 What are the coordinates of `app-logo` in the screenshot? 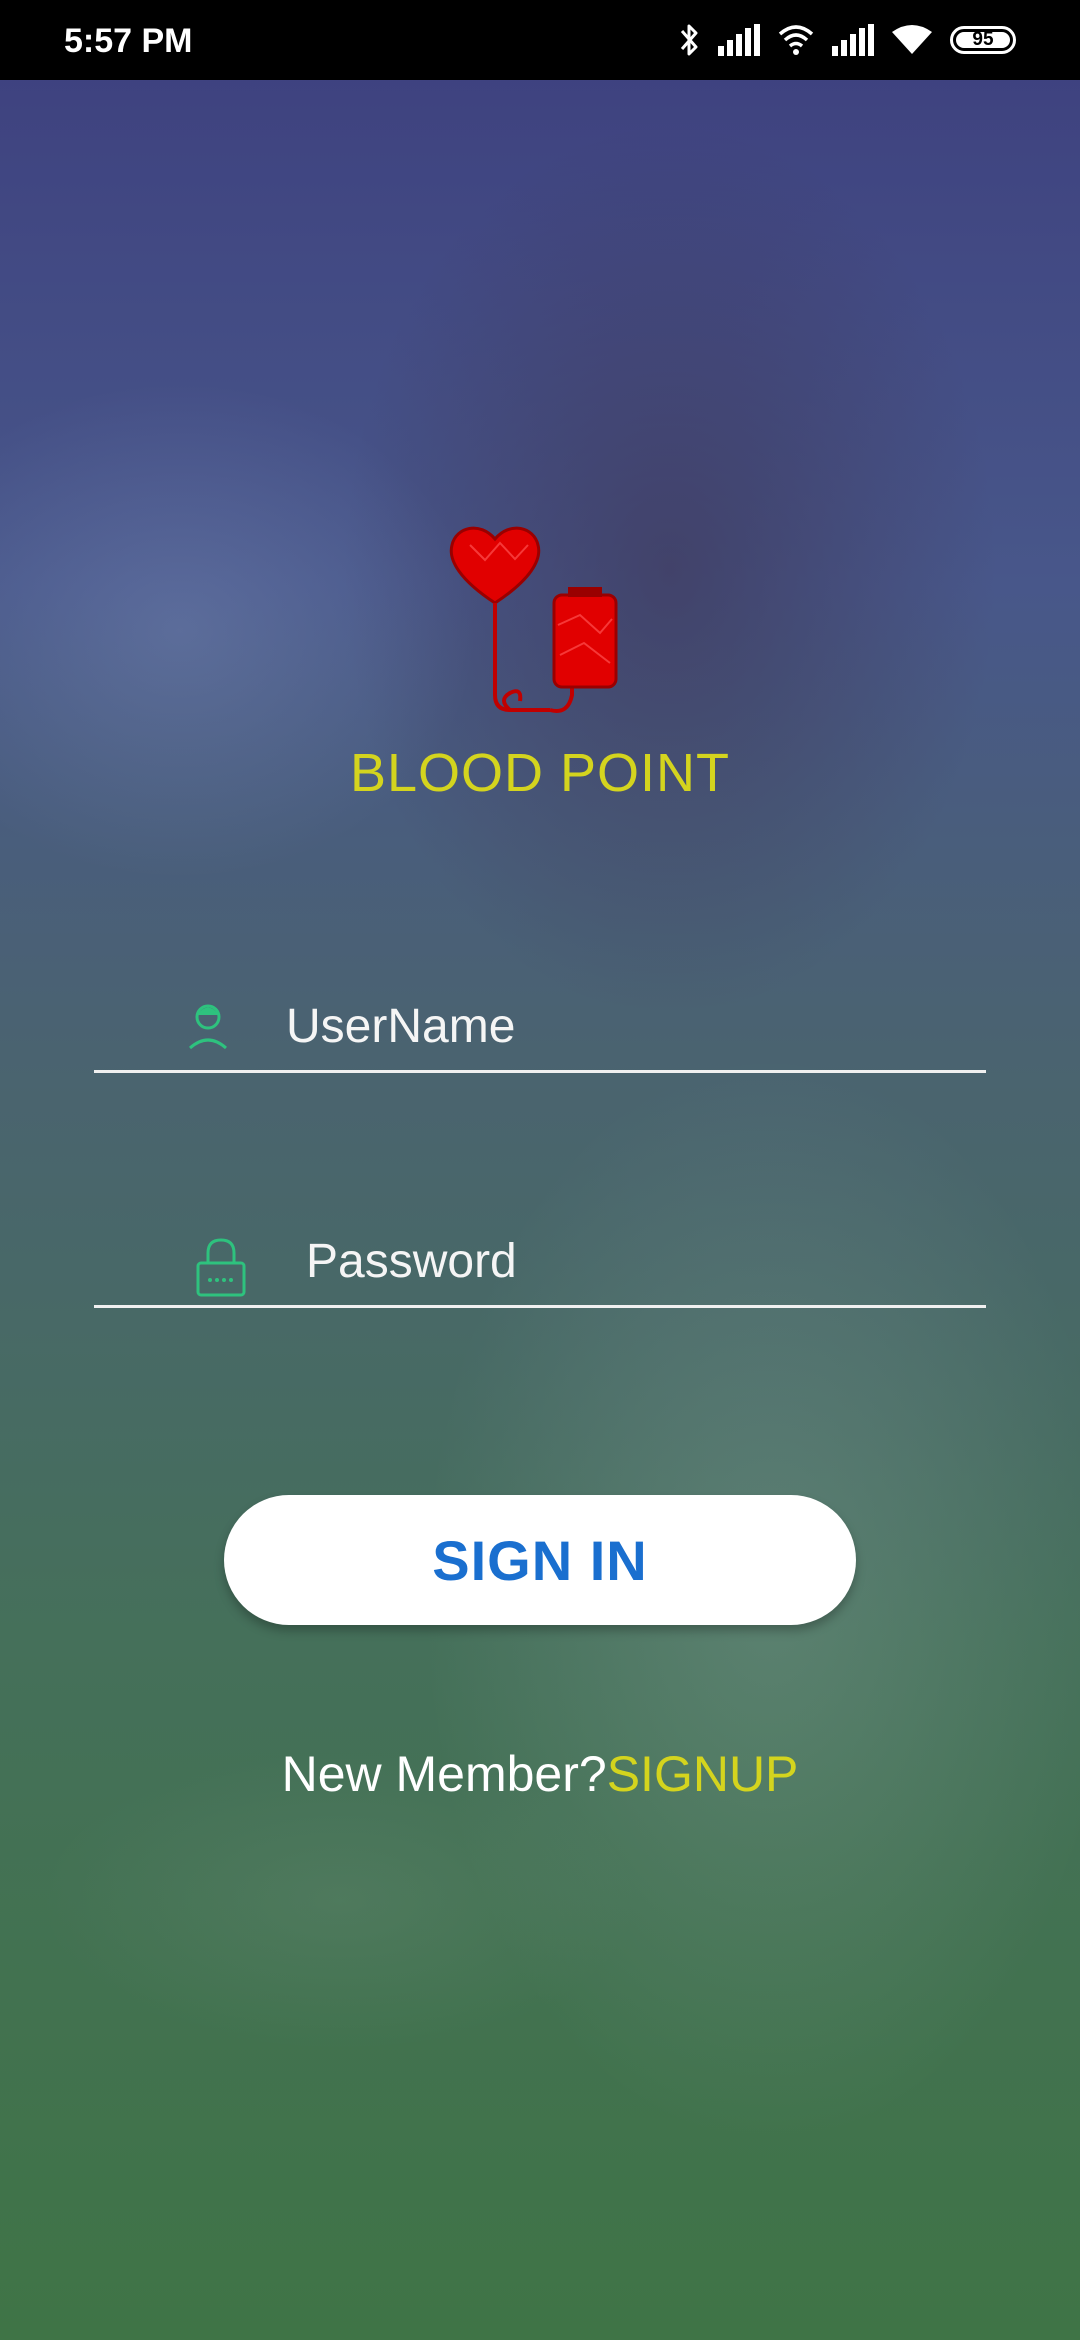 It's located at (540, 622).